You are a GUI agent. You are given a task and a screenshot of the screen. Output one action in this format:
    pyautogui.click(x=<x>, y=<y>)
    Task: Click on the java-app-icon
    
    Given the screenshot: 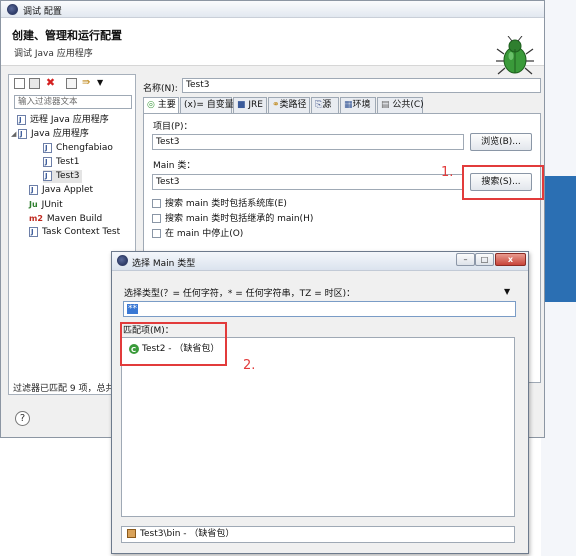 What is the action you would take?
    pyautogui.click(x=22, y=134)
    